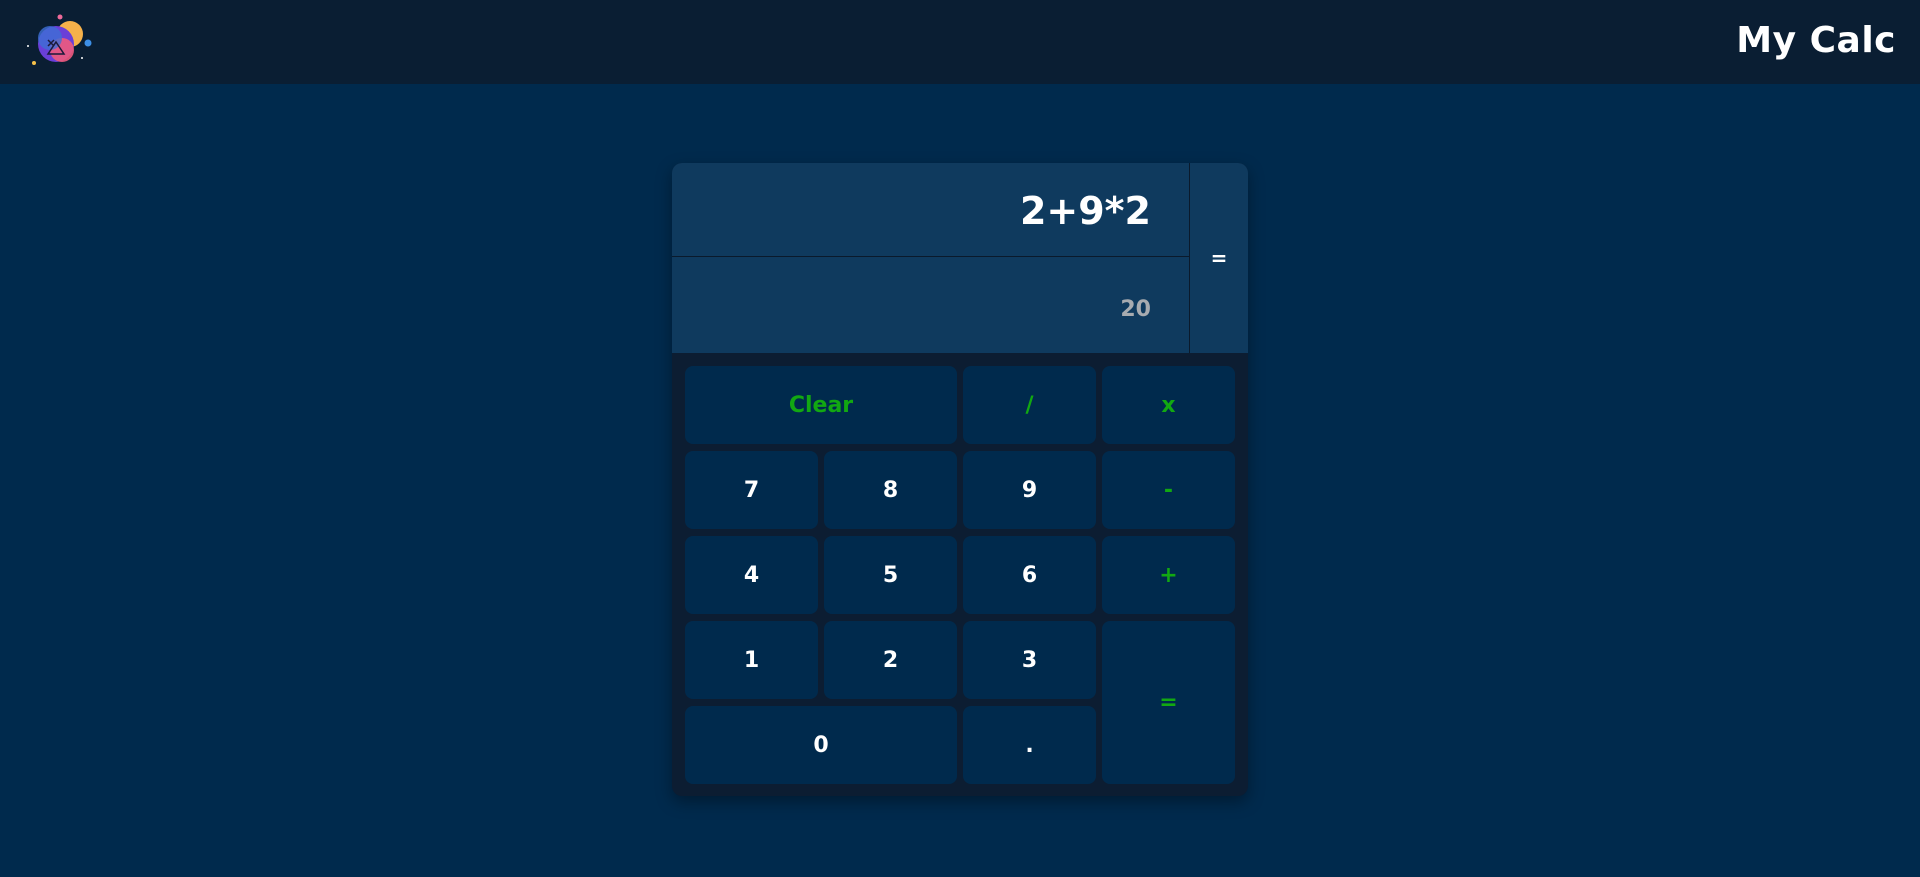 This screenshot has width=1920, height=877. What do you see at coordinates (751, 660) in the screenshot?
I see `digit-1-button: 1` at bounding box center [751, 660].